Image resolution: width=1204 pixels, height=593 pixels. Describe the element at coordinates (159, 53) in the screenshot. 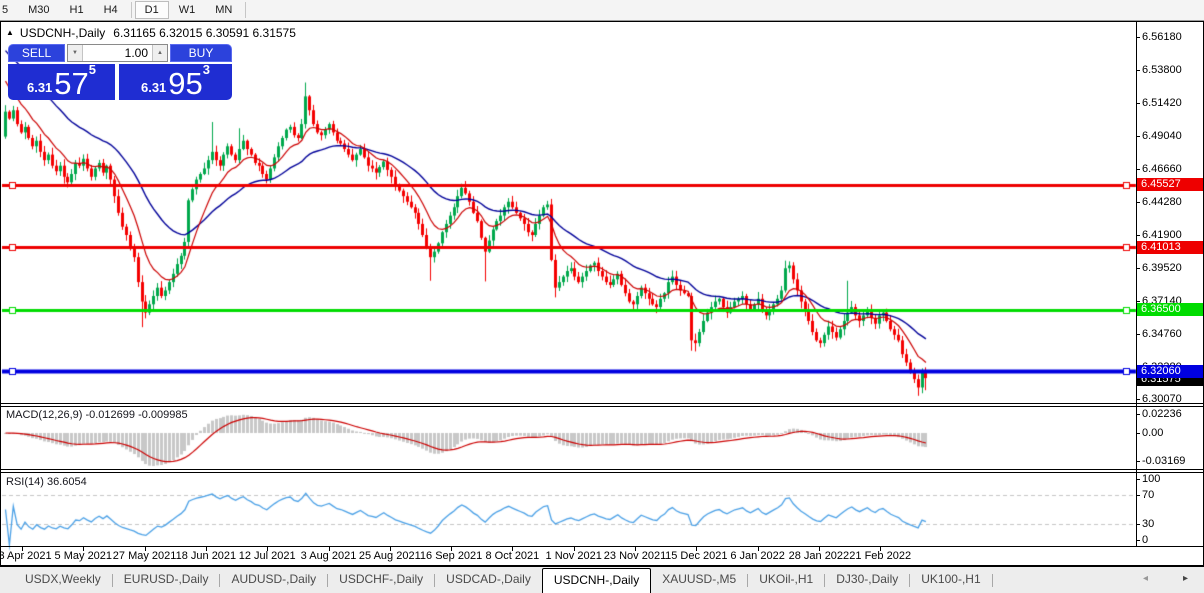

I see `volume-increase-button: ▲` at that location.